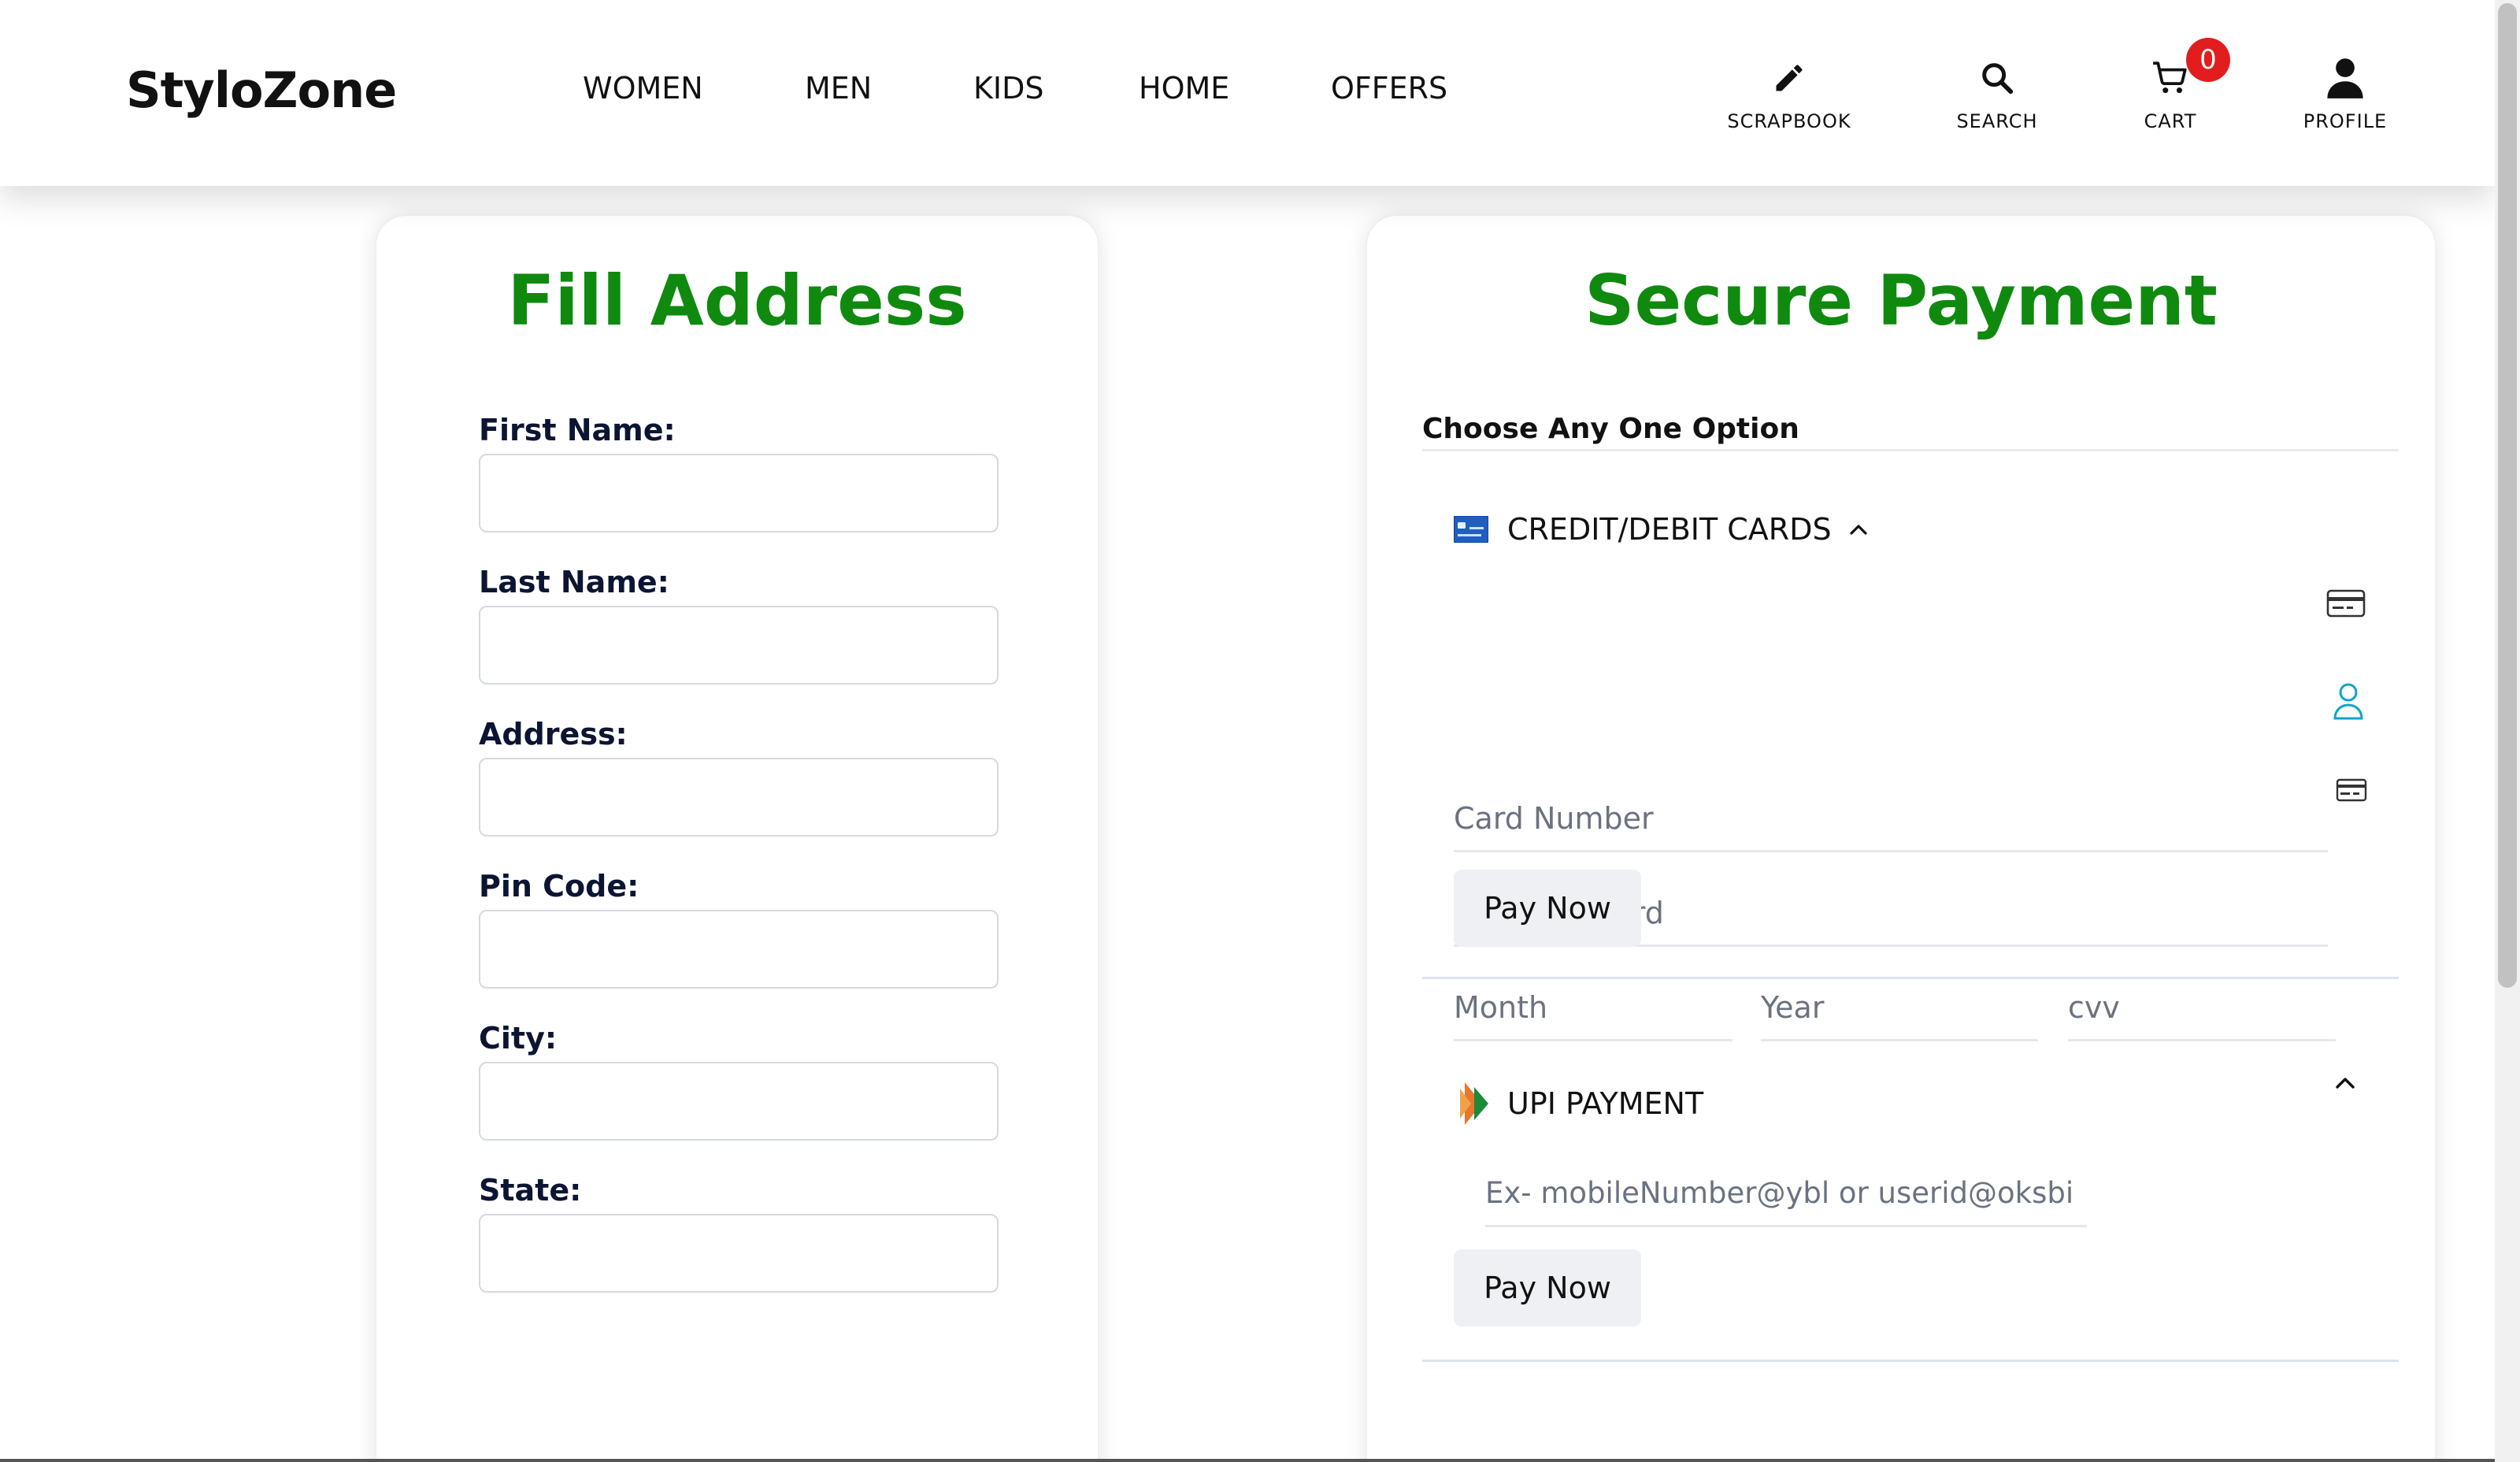 Image resolution: width=2520 pixels, height=1462 pixels. What do you see at coordinates (1610, 429) in the screenshot?
I see `choose-option-label: Choose Any One Option` at bounding box center [1610, 429].